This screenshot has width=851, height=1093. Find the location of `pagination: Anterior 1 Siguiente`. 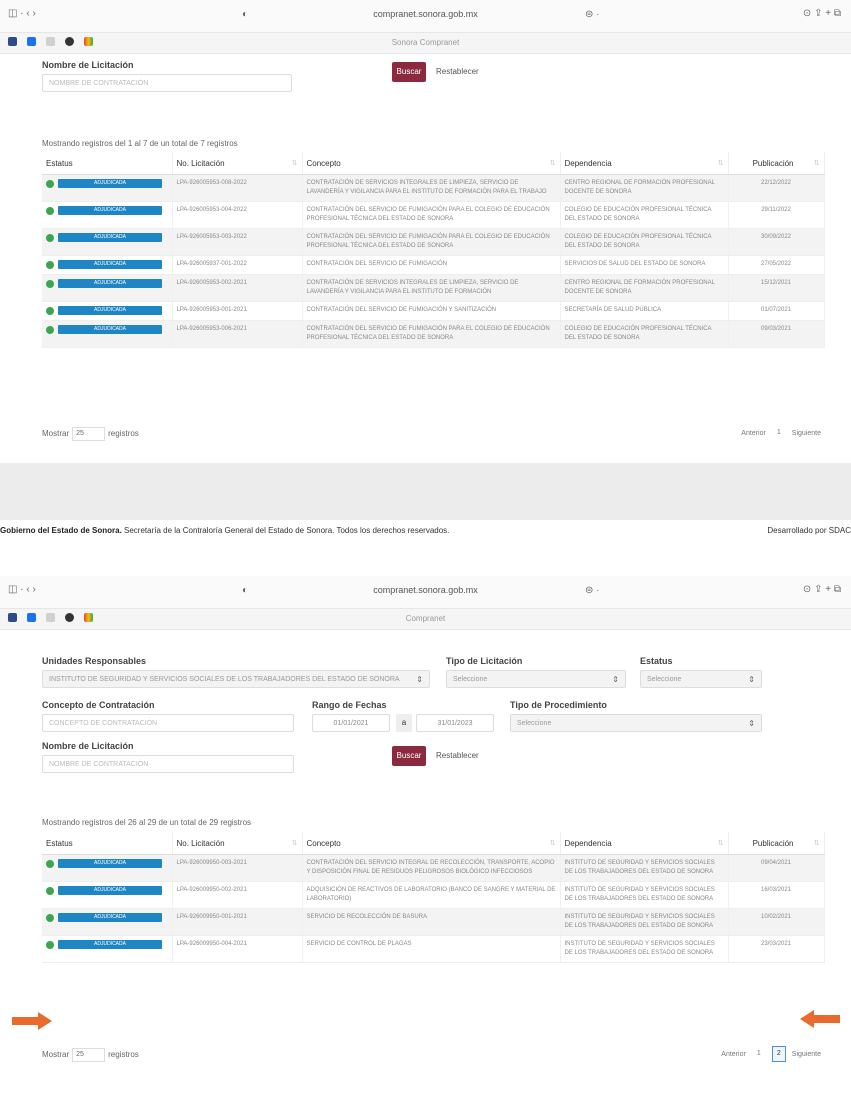

pagination: Anterior 1 Siguiente is located at coordinates (781, 433).